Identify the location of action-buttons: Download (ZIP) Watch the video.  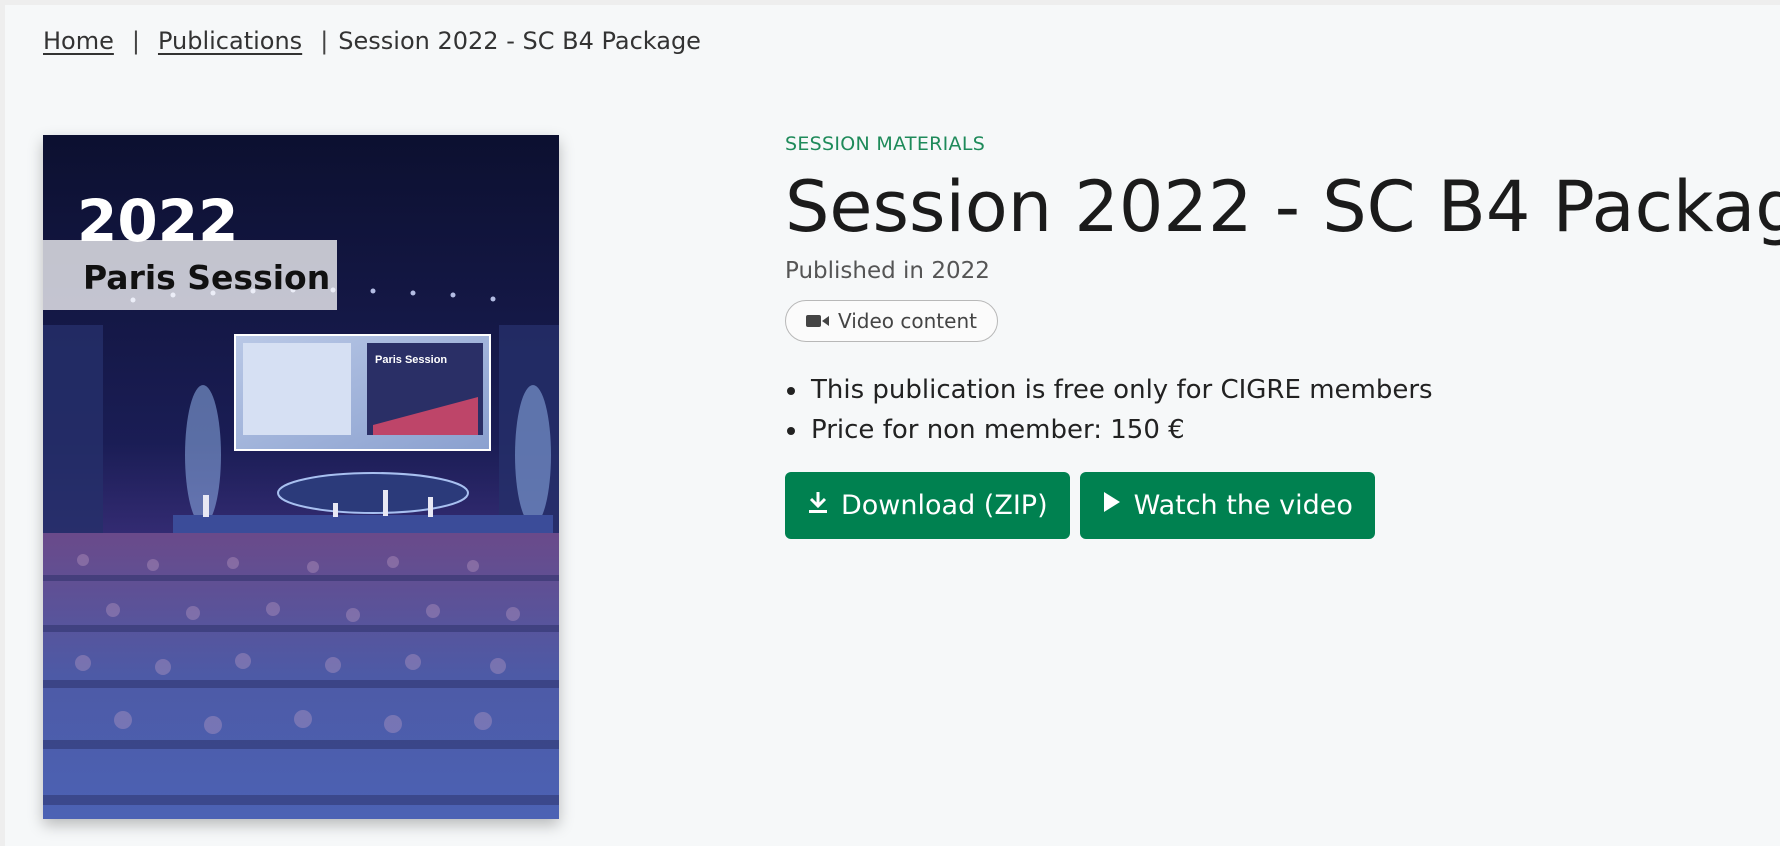
(1275, 505).